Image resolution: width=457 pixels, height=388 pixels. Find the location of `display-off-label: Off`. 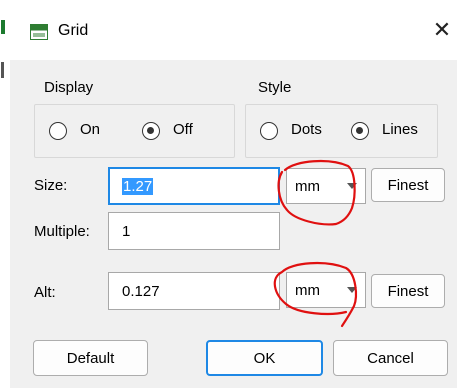

display-off-label: Off is located at coordinates (183, 129).